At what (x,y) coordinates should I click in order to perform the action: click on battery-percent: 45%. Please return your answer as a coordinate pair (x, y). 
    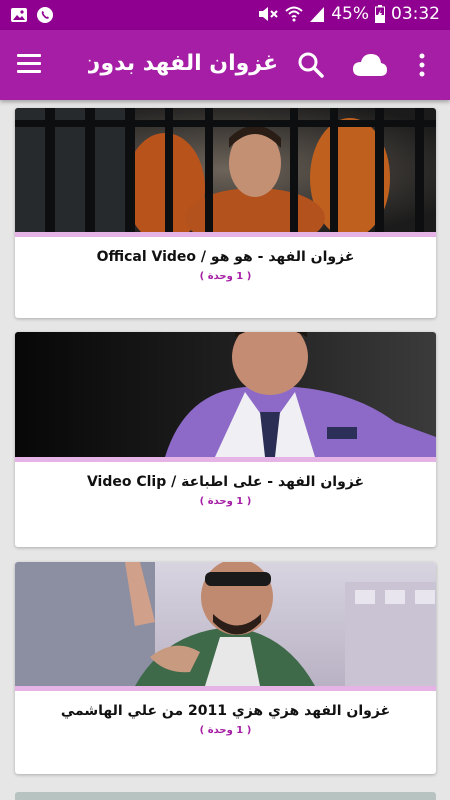
    Looking at the image, I should click on (350, 14).